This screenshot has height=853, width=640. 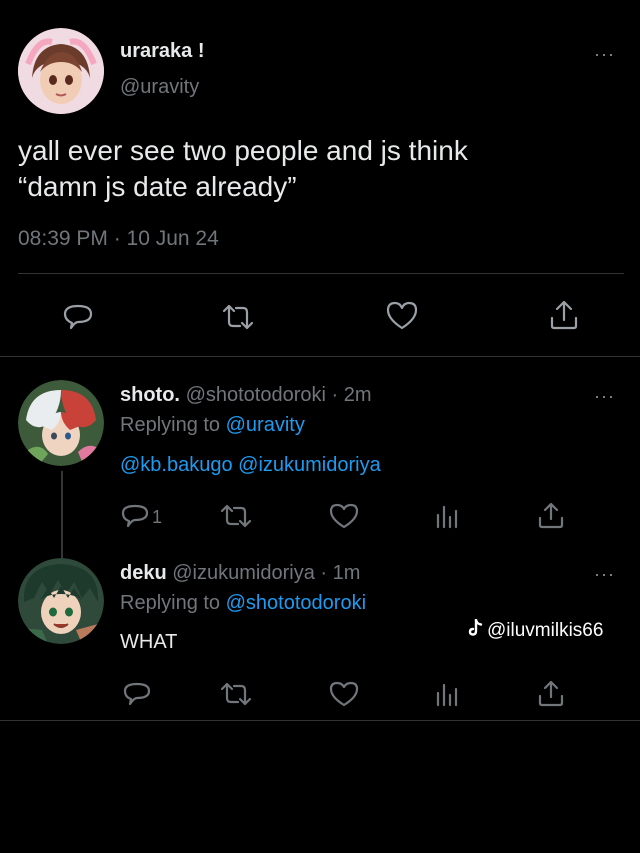 What do you see at coordinates (118, 239) in the screenshot?
I see `timestamp: 08:39 PM · 10 Jun 24` at bounding box center [118, 239].